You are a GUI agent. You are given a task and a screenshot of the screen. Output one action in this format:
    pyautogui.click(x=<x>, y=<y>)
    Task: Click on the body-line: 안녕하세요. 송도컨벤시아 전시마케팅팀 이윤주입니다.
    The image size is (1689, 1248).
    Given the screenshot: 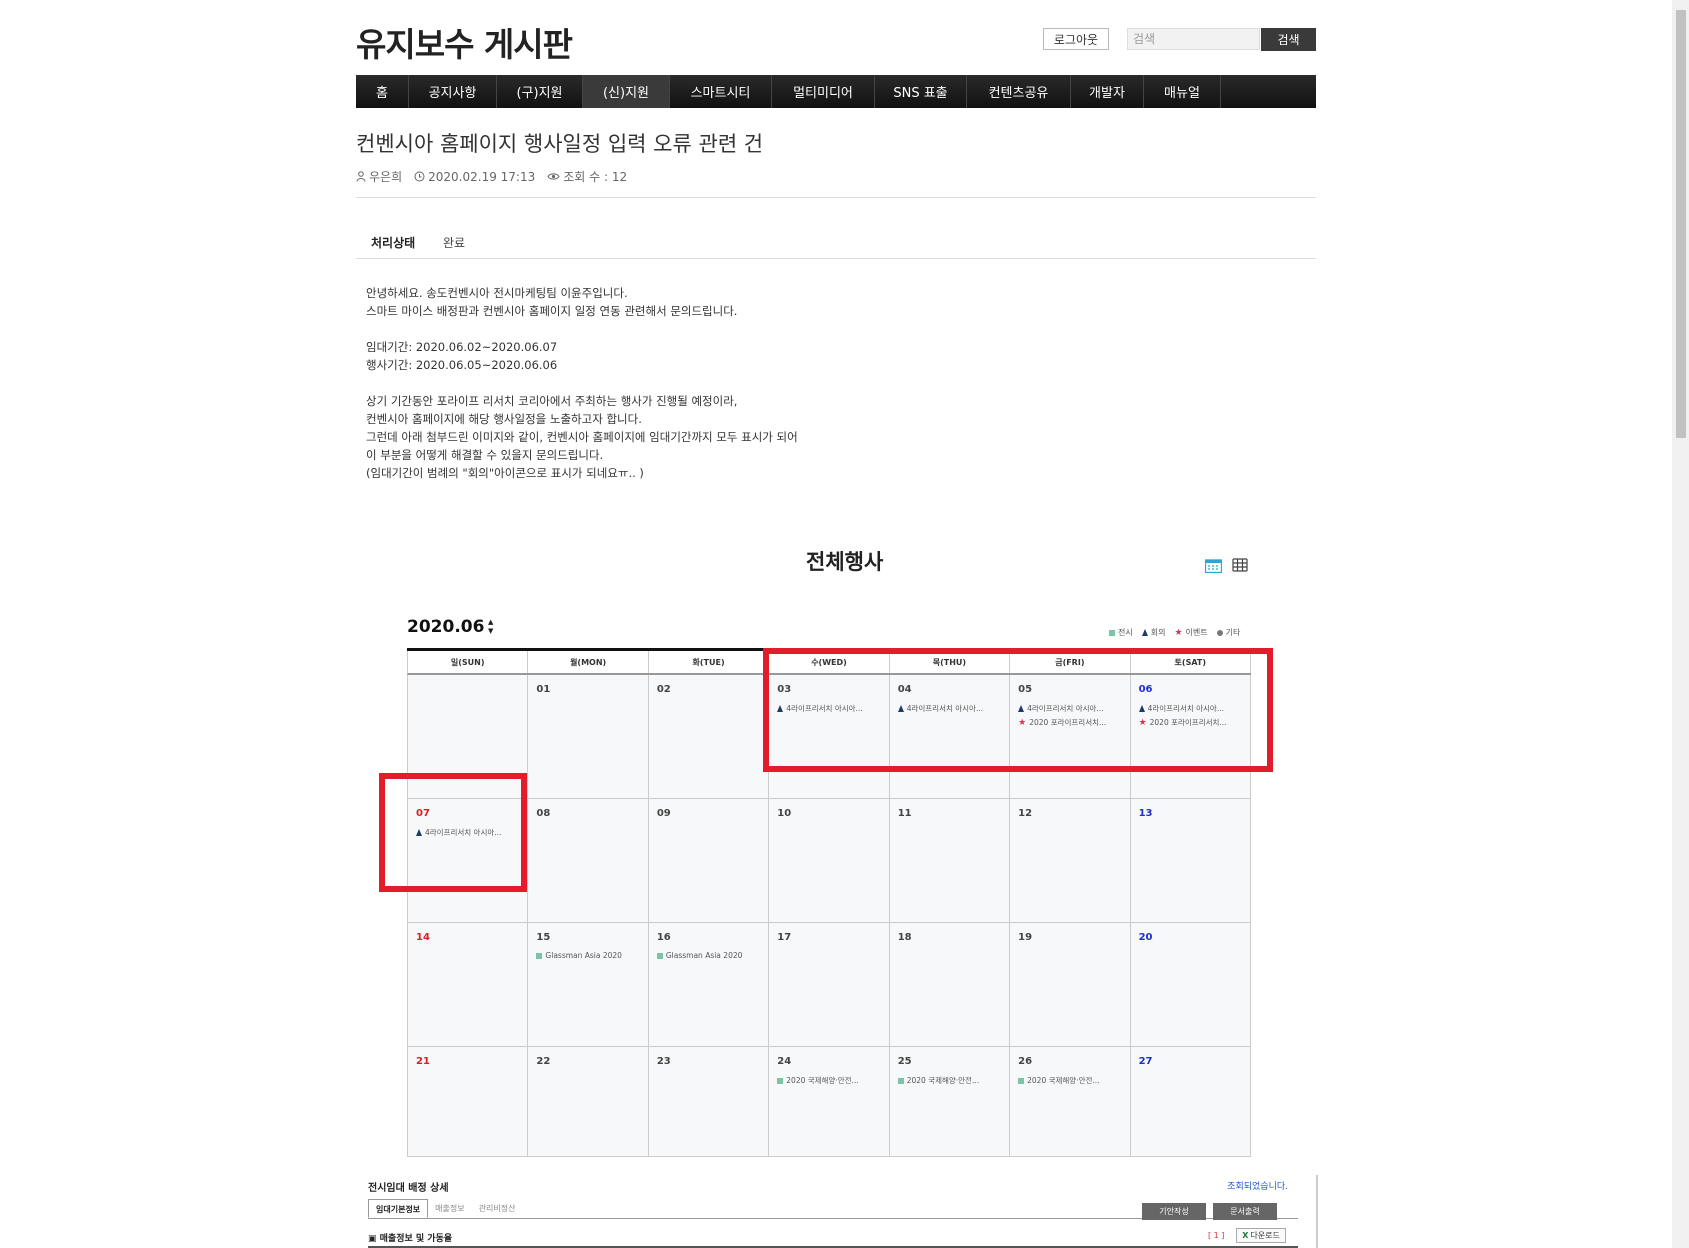 What is the action you would take?
    pyautogui.click(x=497, y=293)
    